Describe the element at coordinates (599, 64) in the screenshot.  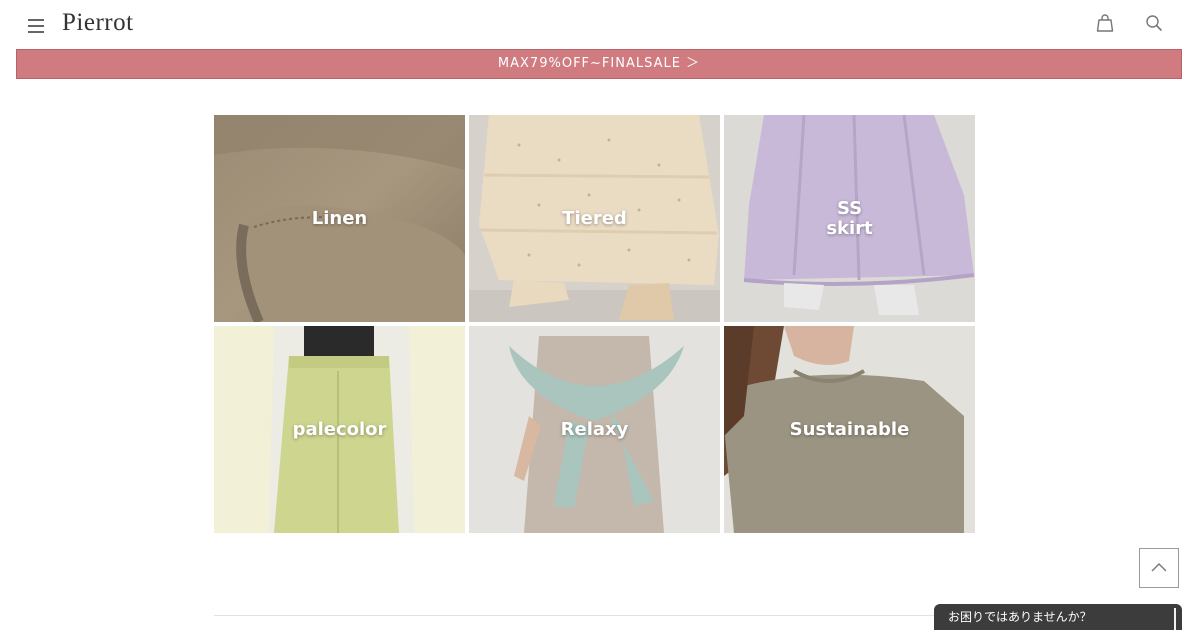
I see `final-sale-banner: MAX79%OFF~FINALSALE ＞` at that location.